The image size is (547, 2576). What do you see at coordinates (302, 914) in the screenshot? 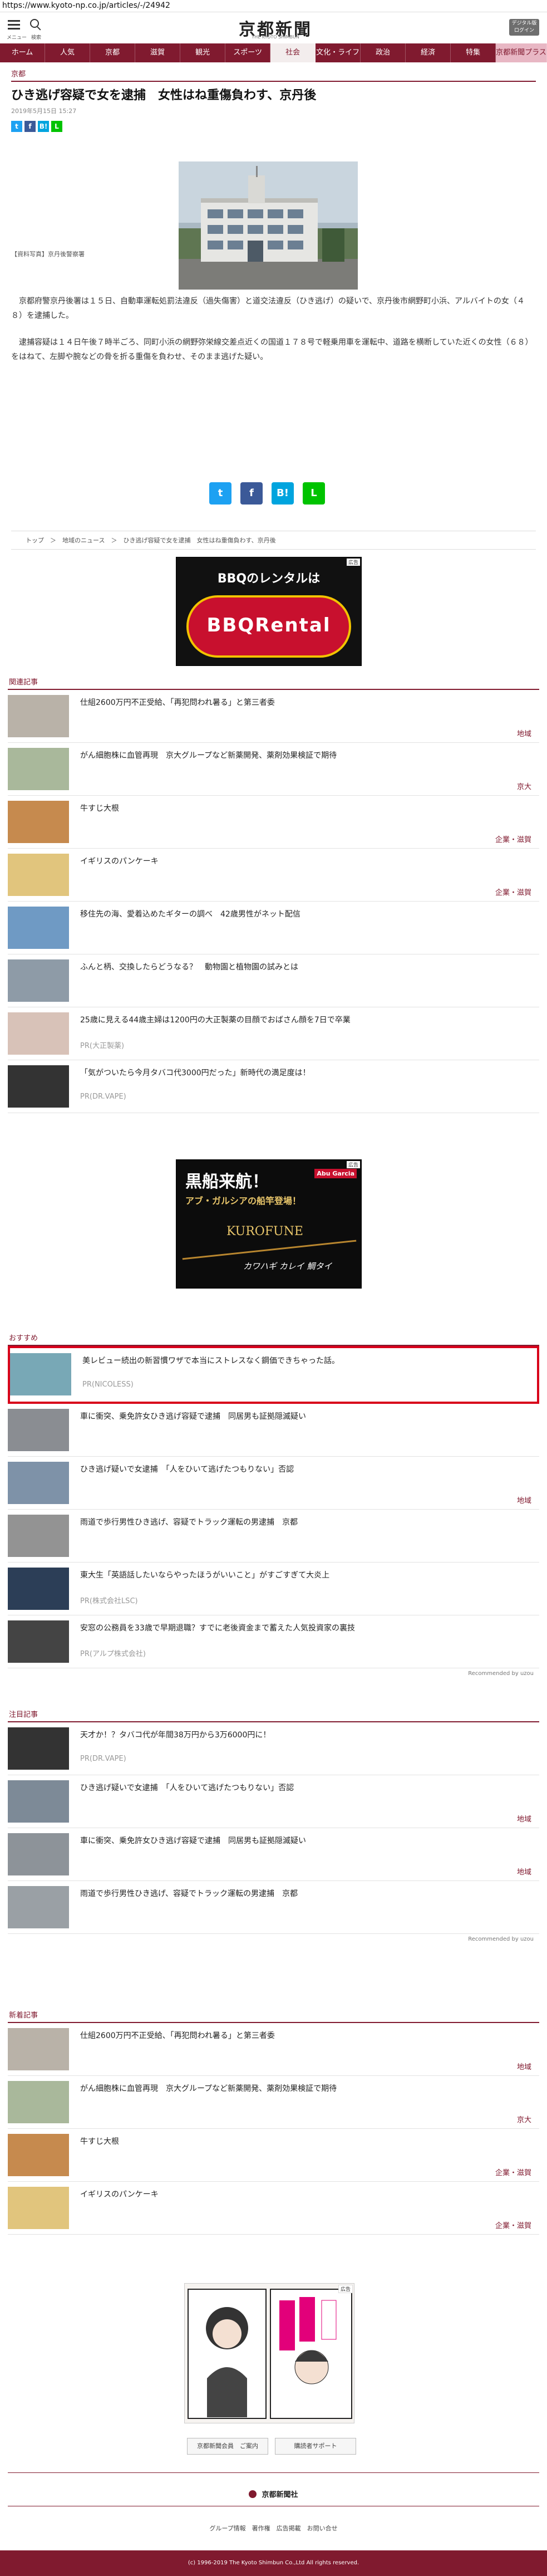
I see `list-item-title: 移住先の海、愛着込めたギターの調べ 42歳男性がネット配信` at bounding box center [302, 914].